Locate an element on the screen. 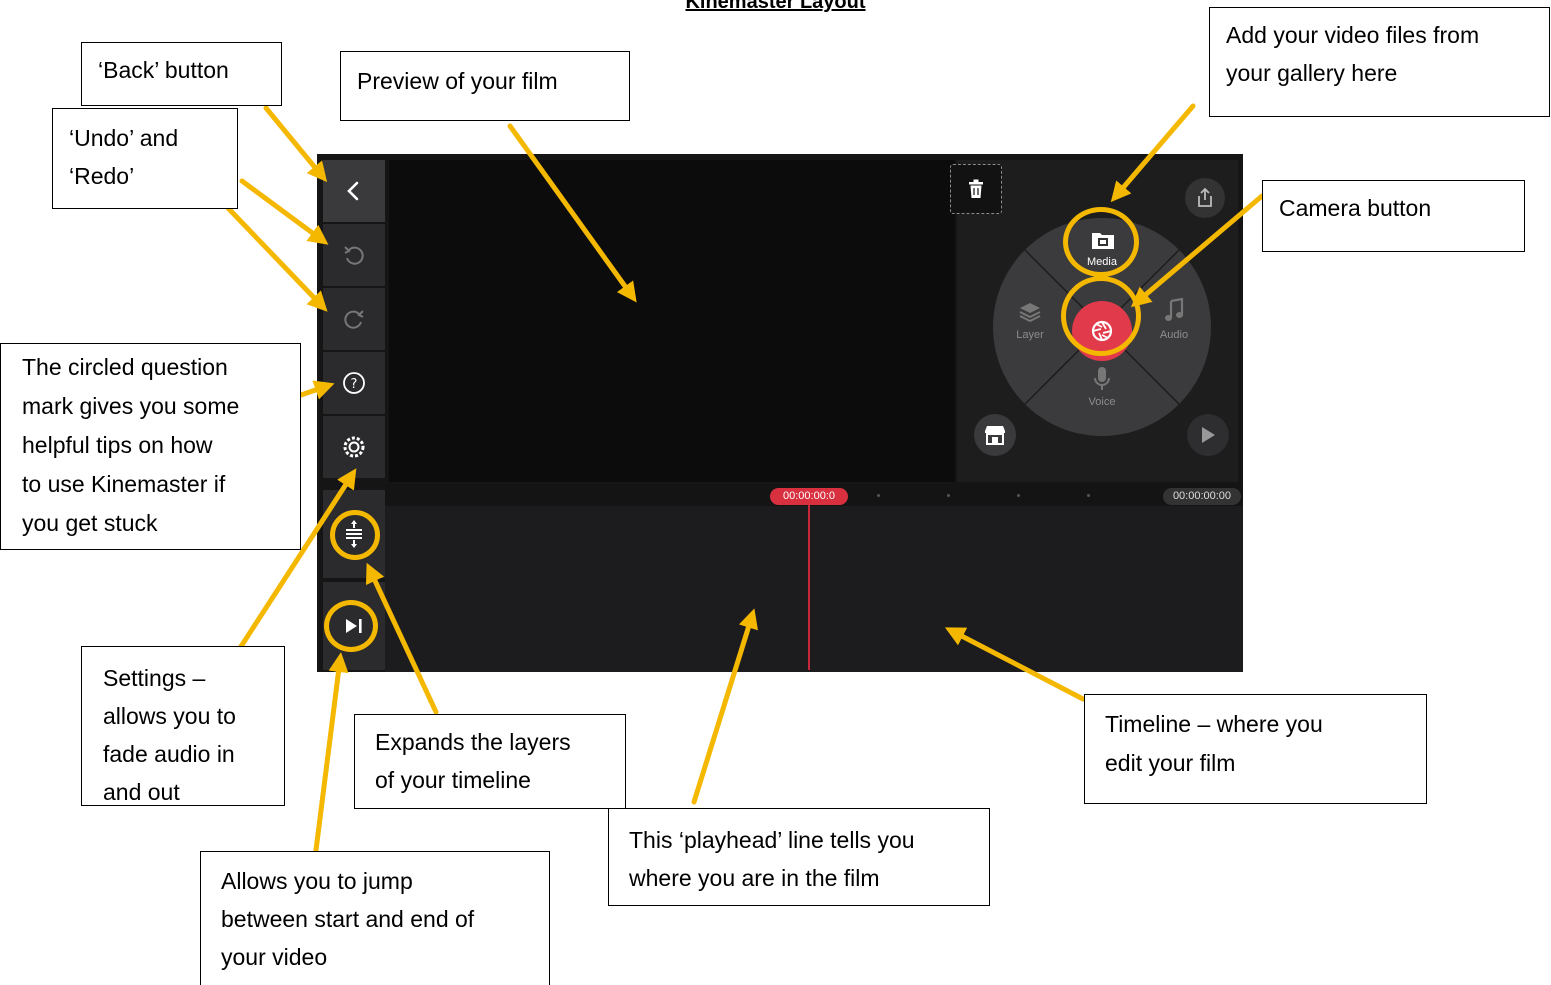 The height and width of the screenshot is (985, 1551). callout-timeline-line: Timeline – where you is located at coordinates (1214, 724).